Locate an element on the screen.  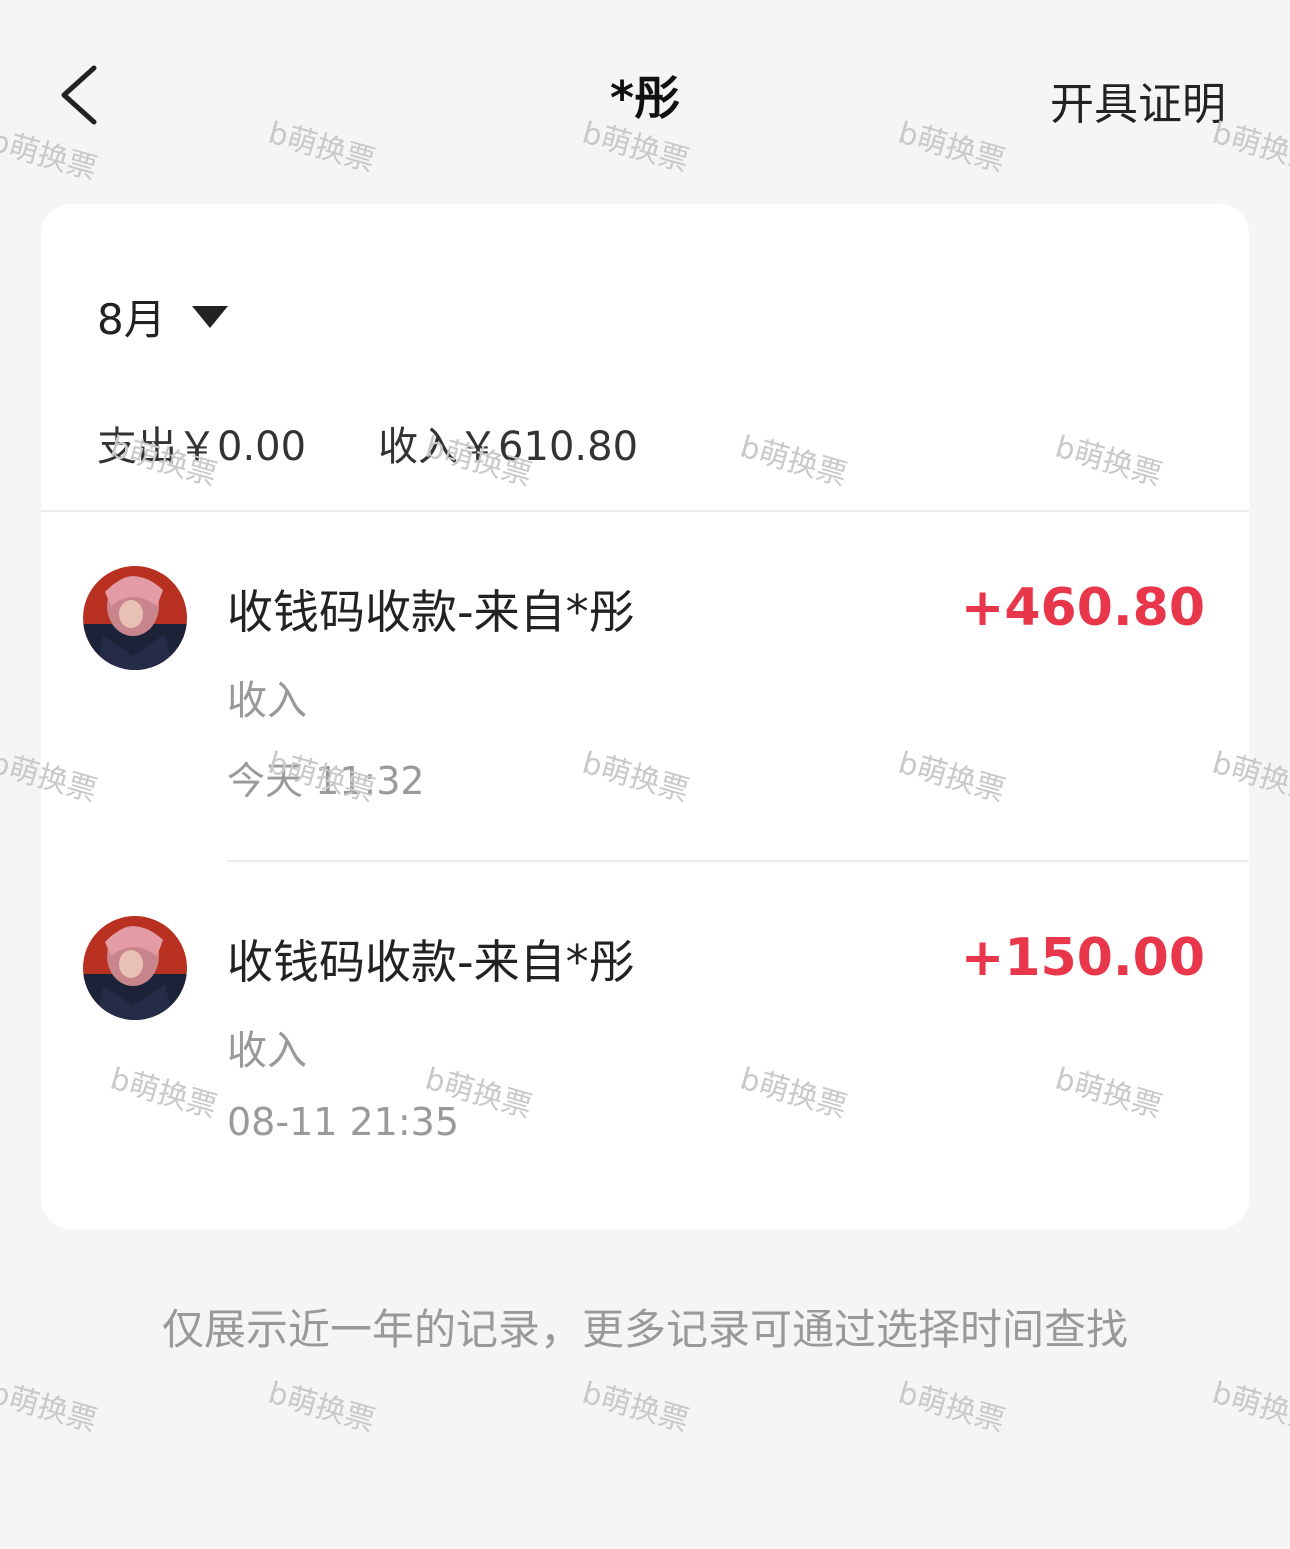
expense-total: 支出￥0.00 is located at coordinates (202, 447).